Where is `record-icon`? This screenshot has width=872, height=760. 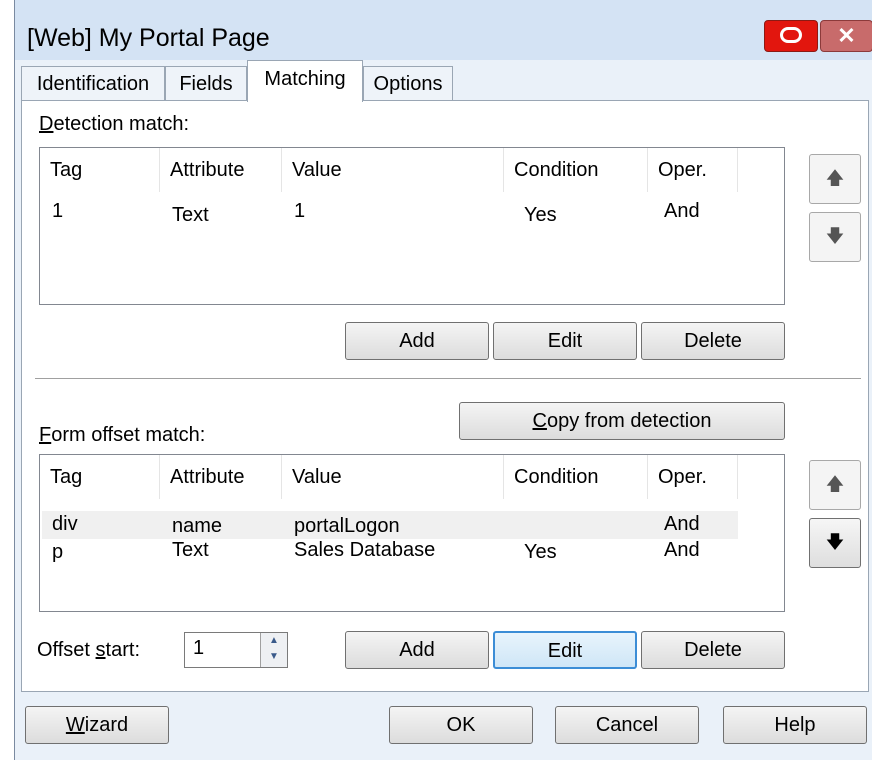
record-icon is located at coordinates (791, 35).